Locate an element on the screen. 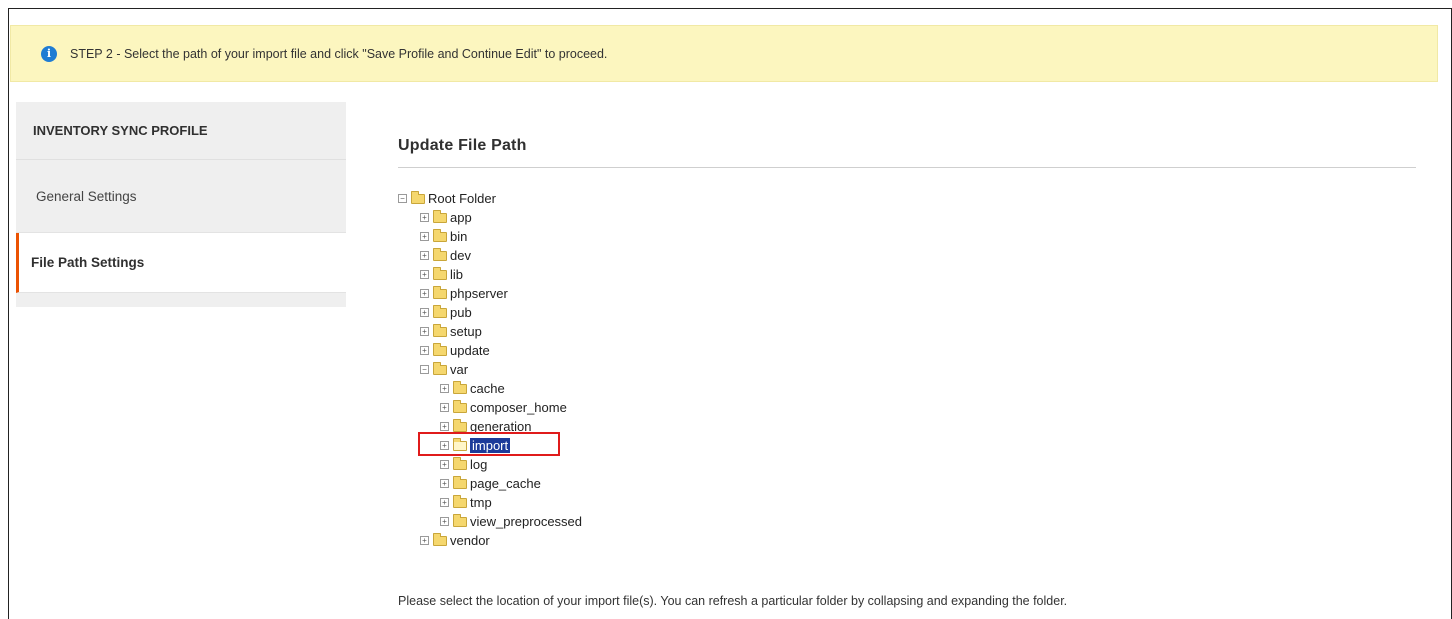 The width and height of the screenshot is (1452, 619). tree-node-tmp: + tmp is located at coordinates (511, 502).